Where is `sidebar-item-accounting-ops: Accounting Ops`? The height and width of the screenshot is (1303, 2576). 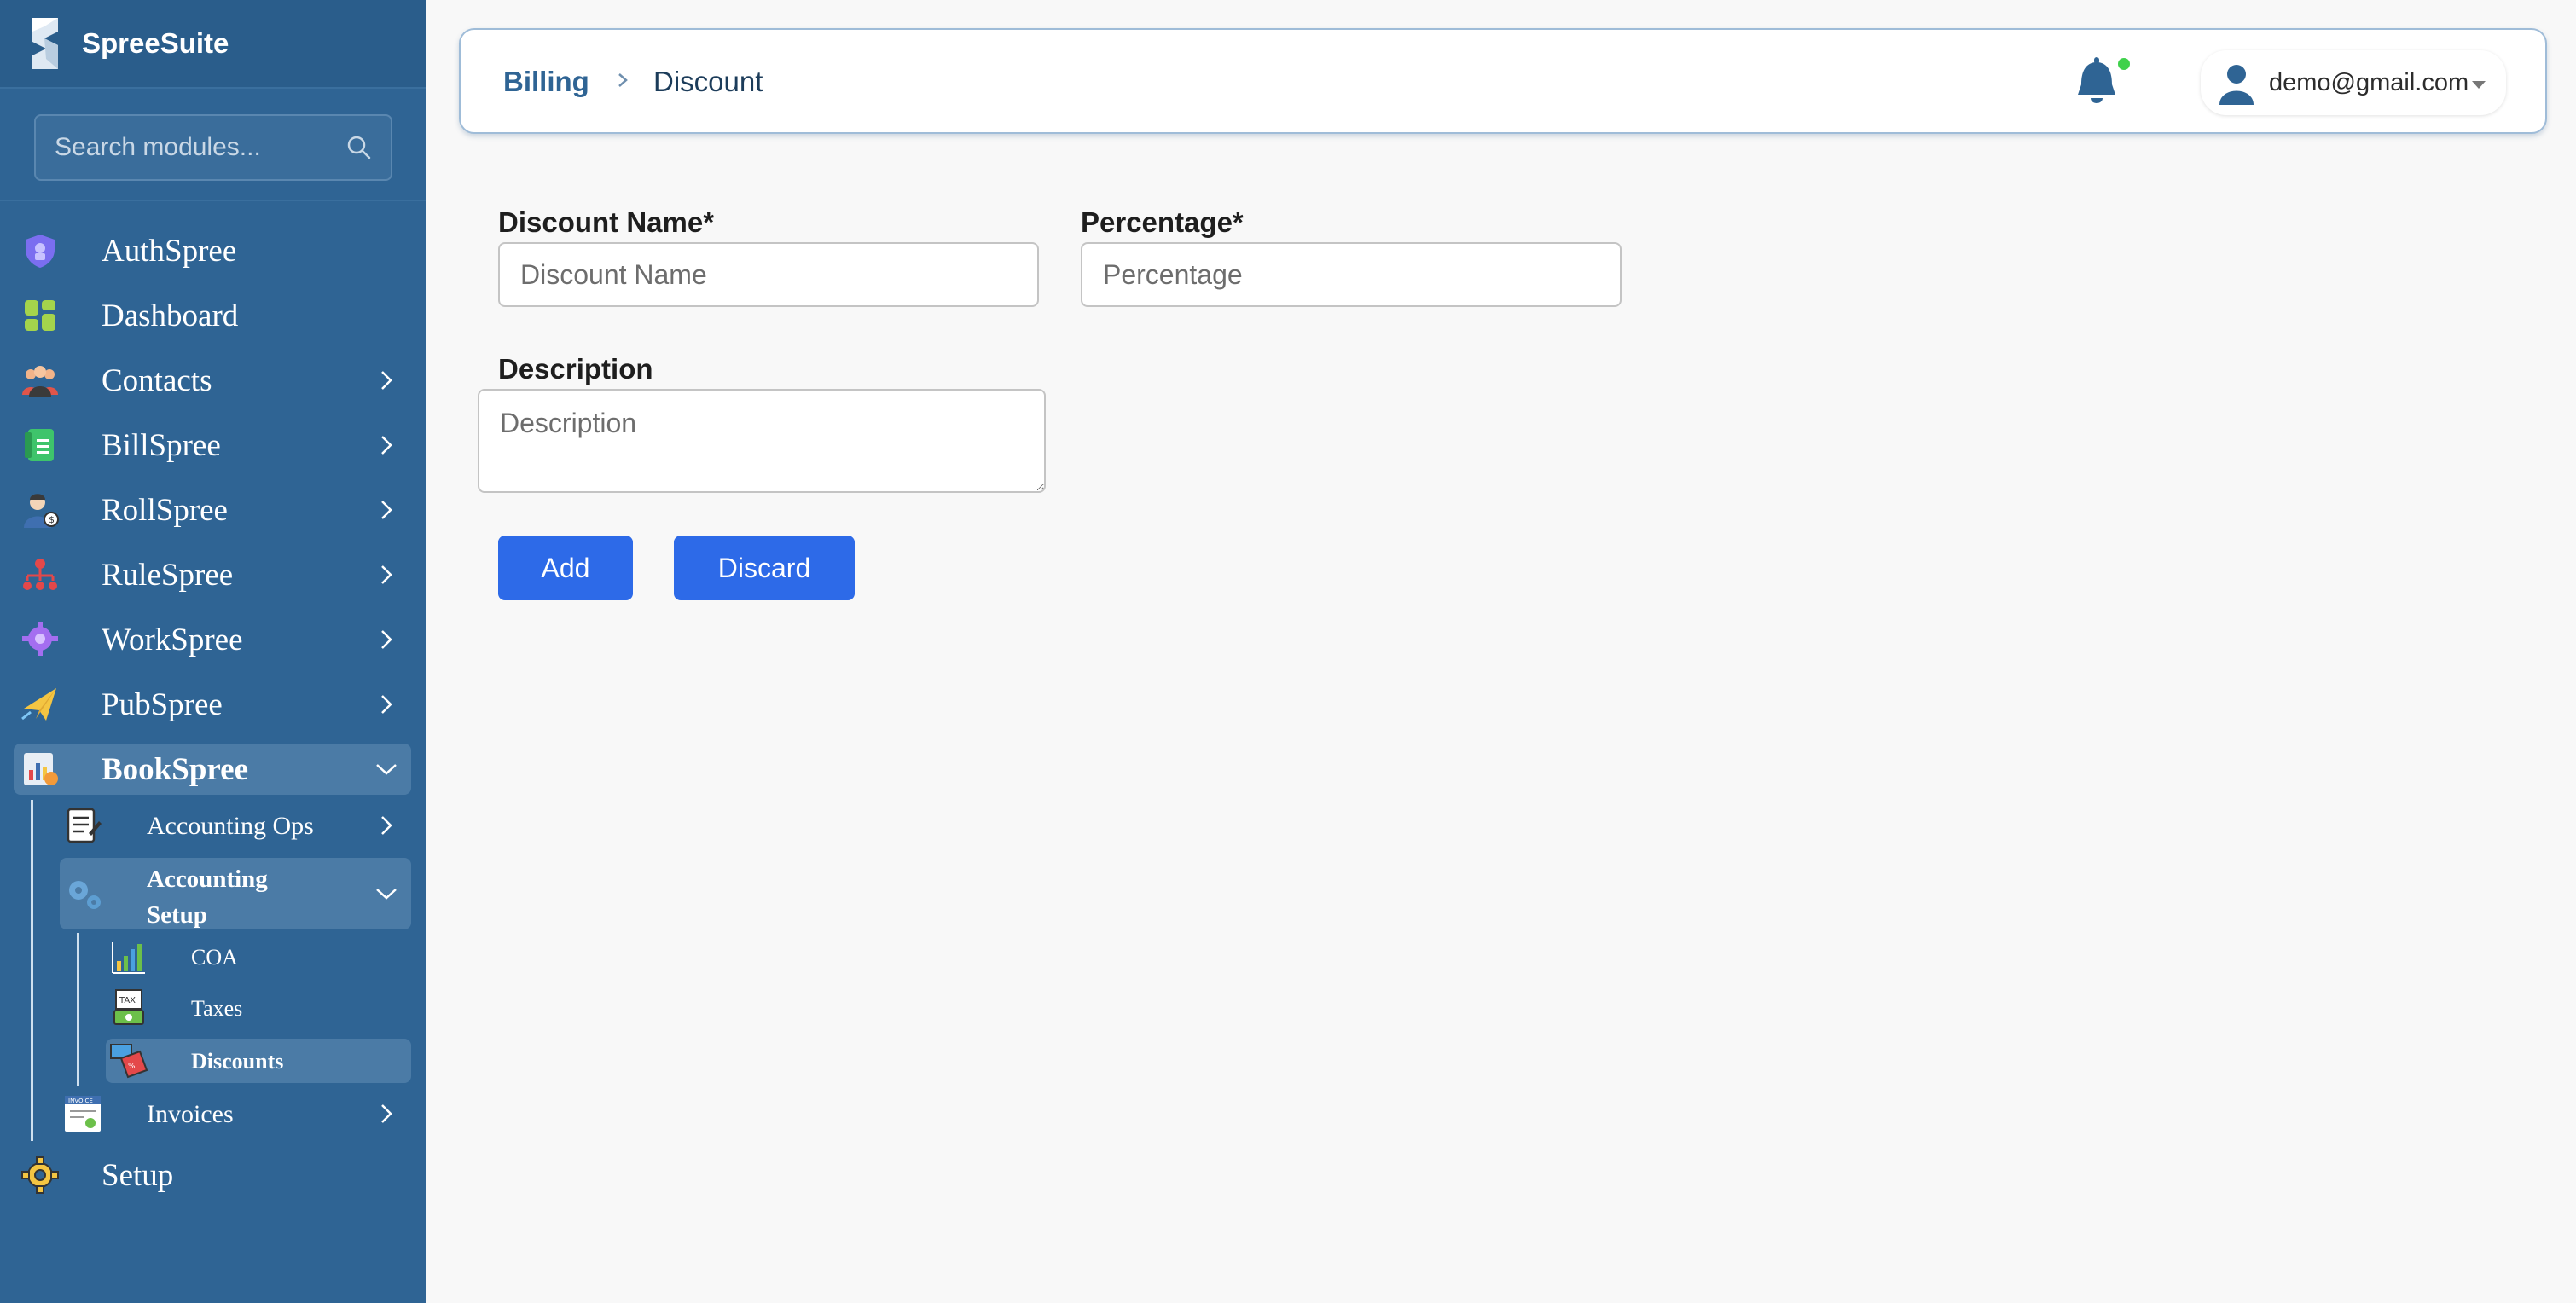 sidebar-item-accounting-ops: Accounting Ops is located at coordinates (235, 826).